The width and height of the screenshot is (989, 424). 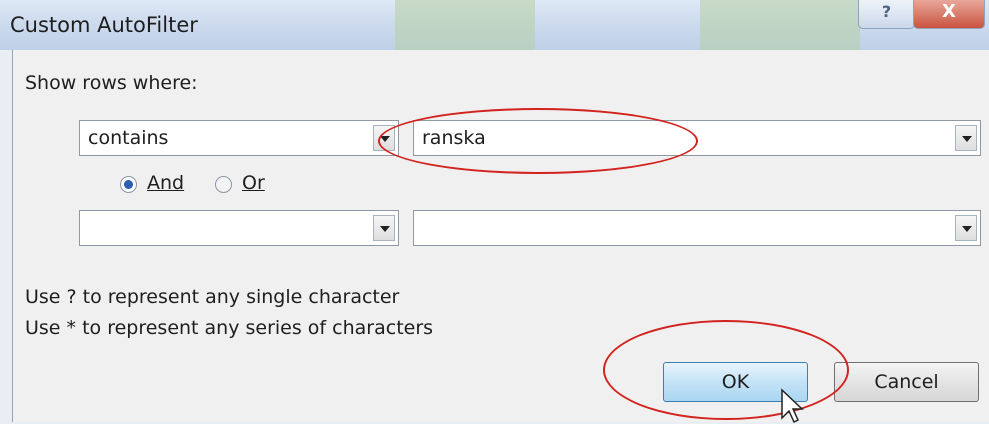 I want to click on show-rows-label: Show rows where:, so click(x=111, y=83).